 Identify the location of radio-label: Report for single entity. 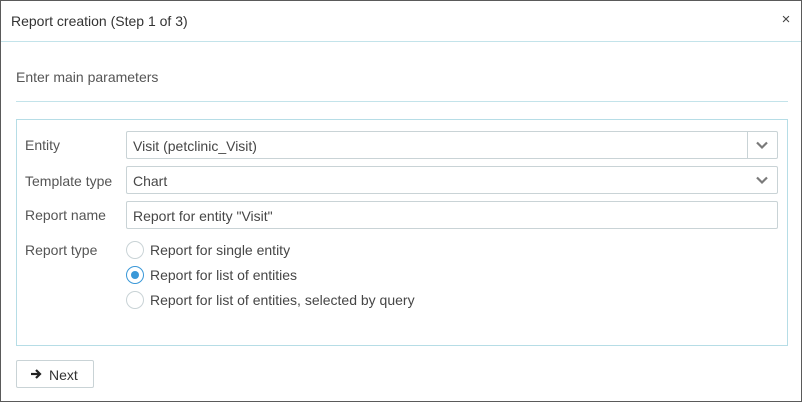
(220, 250).